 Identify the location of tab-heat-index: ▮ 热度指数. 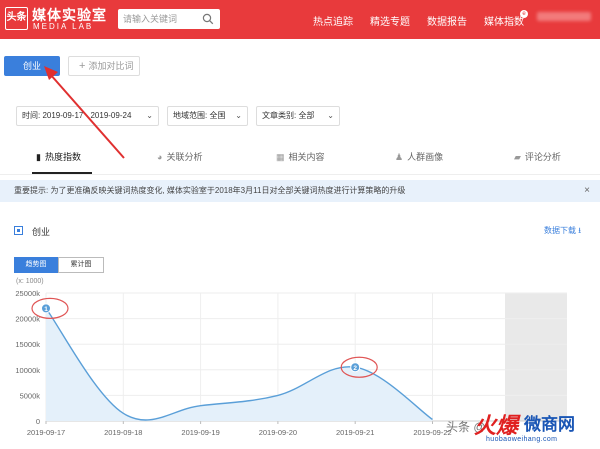
(58, 156).